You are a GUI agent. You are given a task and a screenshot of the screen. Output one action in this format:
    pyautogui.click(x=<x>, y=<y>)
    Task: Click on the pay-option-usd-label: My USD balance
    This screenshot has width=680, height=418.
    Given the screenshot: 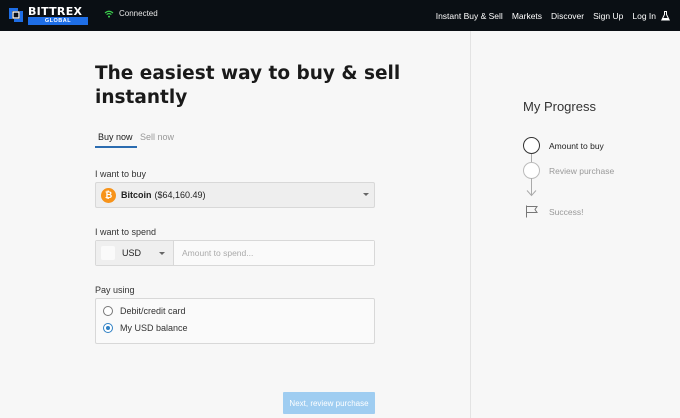 What is the action you would take?
    pyautogui.click(x=154, y=328)
    